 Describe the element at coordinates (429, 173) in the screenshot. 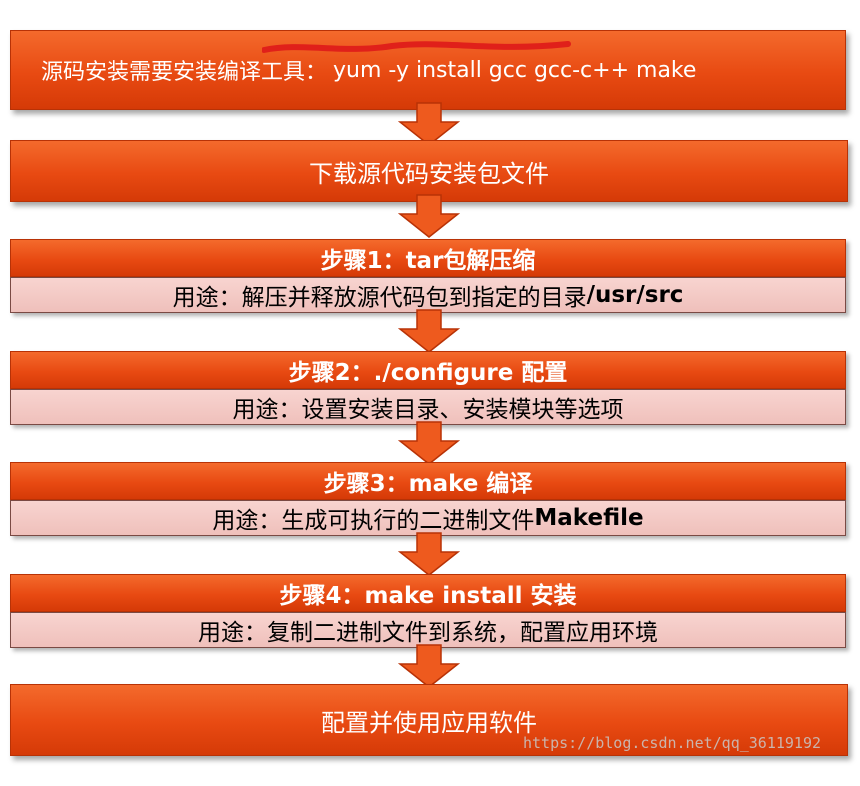

I see `download-label: 下载源代码安装包文件` at that location.